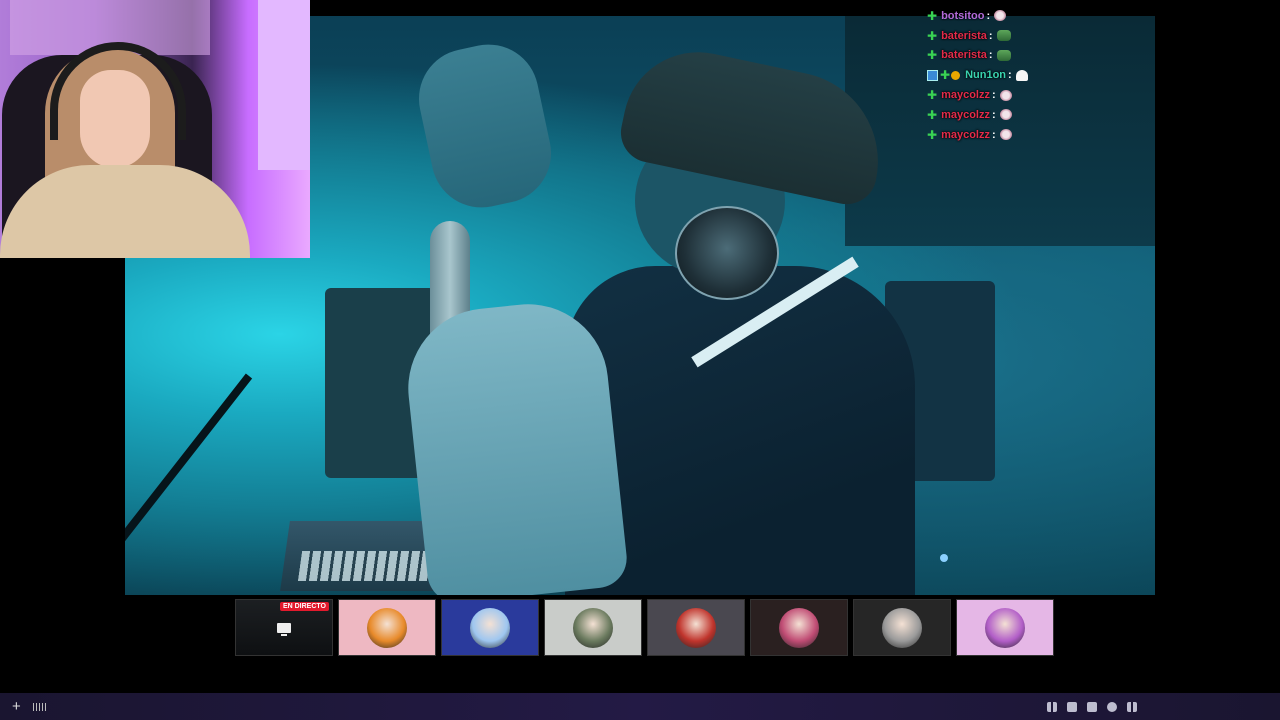 The height and width of the screenshot is (720, 1280). What do you see at coordinates (189, 484) in the screenshot?
I see `mic-stand` at bounding box center [189, 484].